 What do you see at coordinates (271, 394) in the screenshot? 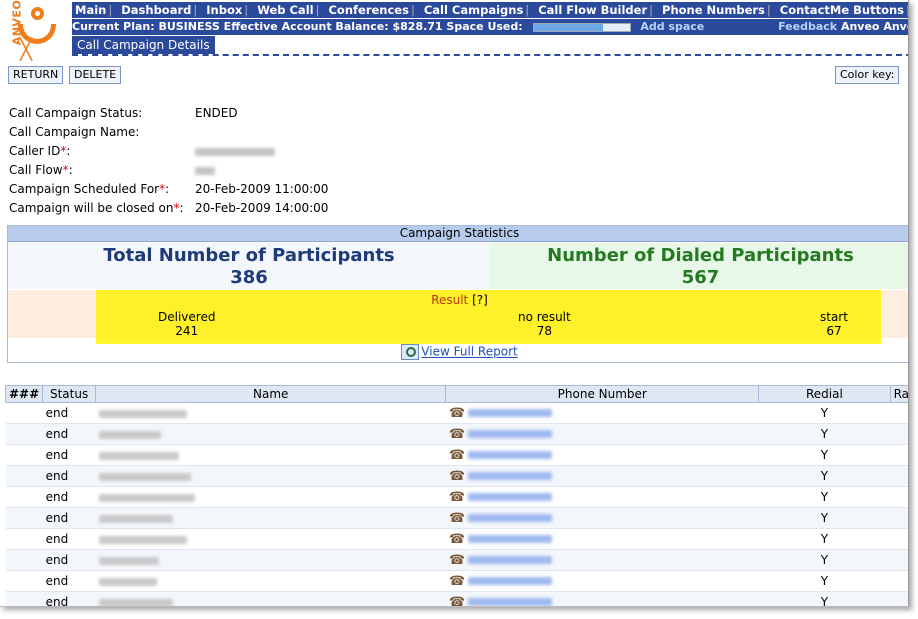
I see `col-name: Name` at bounding box center [271, 394].